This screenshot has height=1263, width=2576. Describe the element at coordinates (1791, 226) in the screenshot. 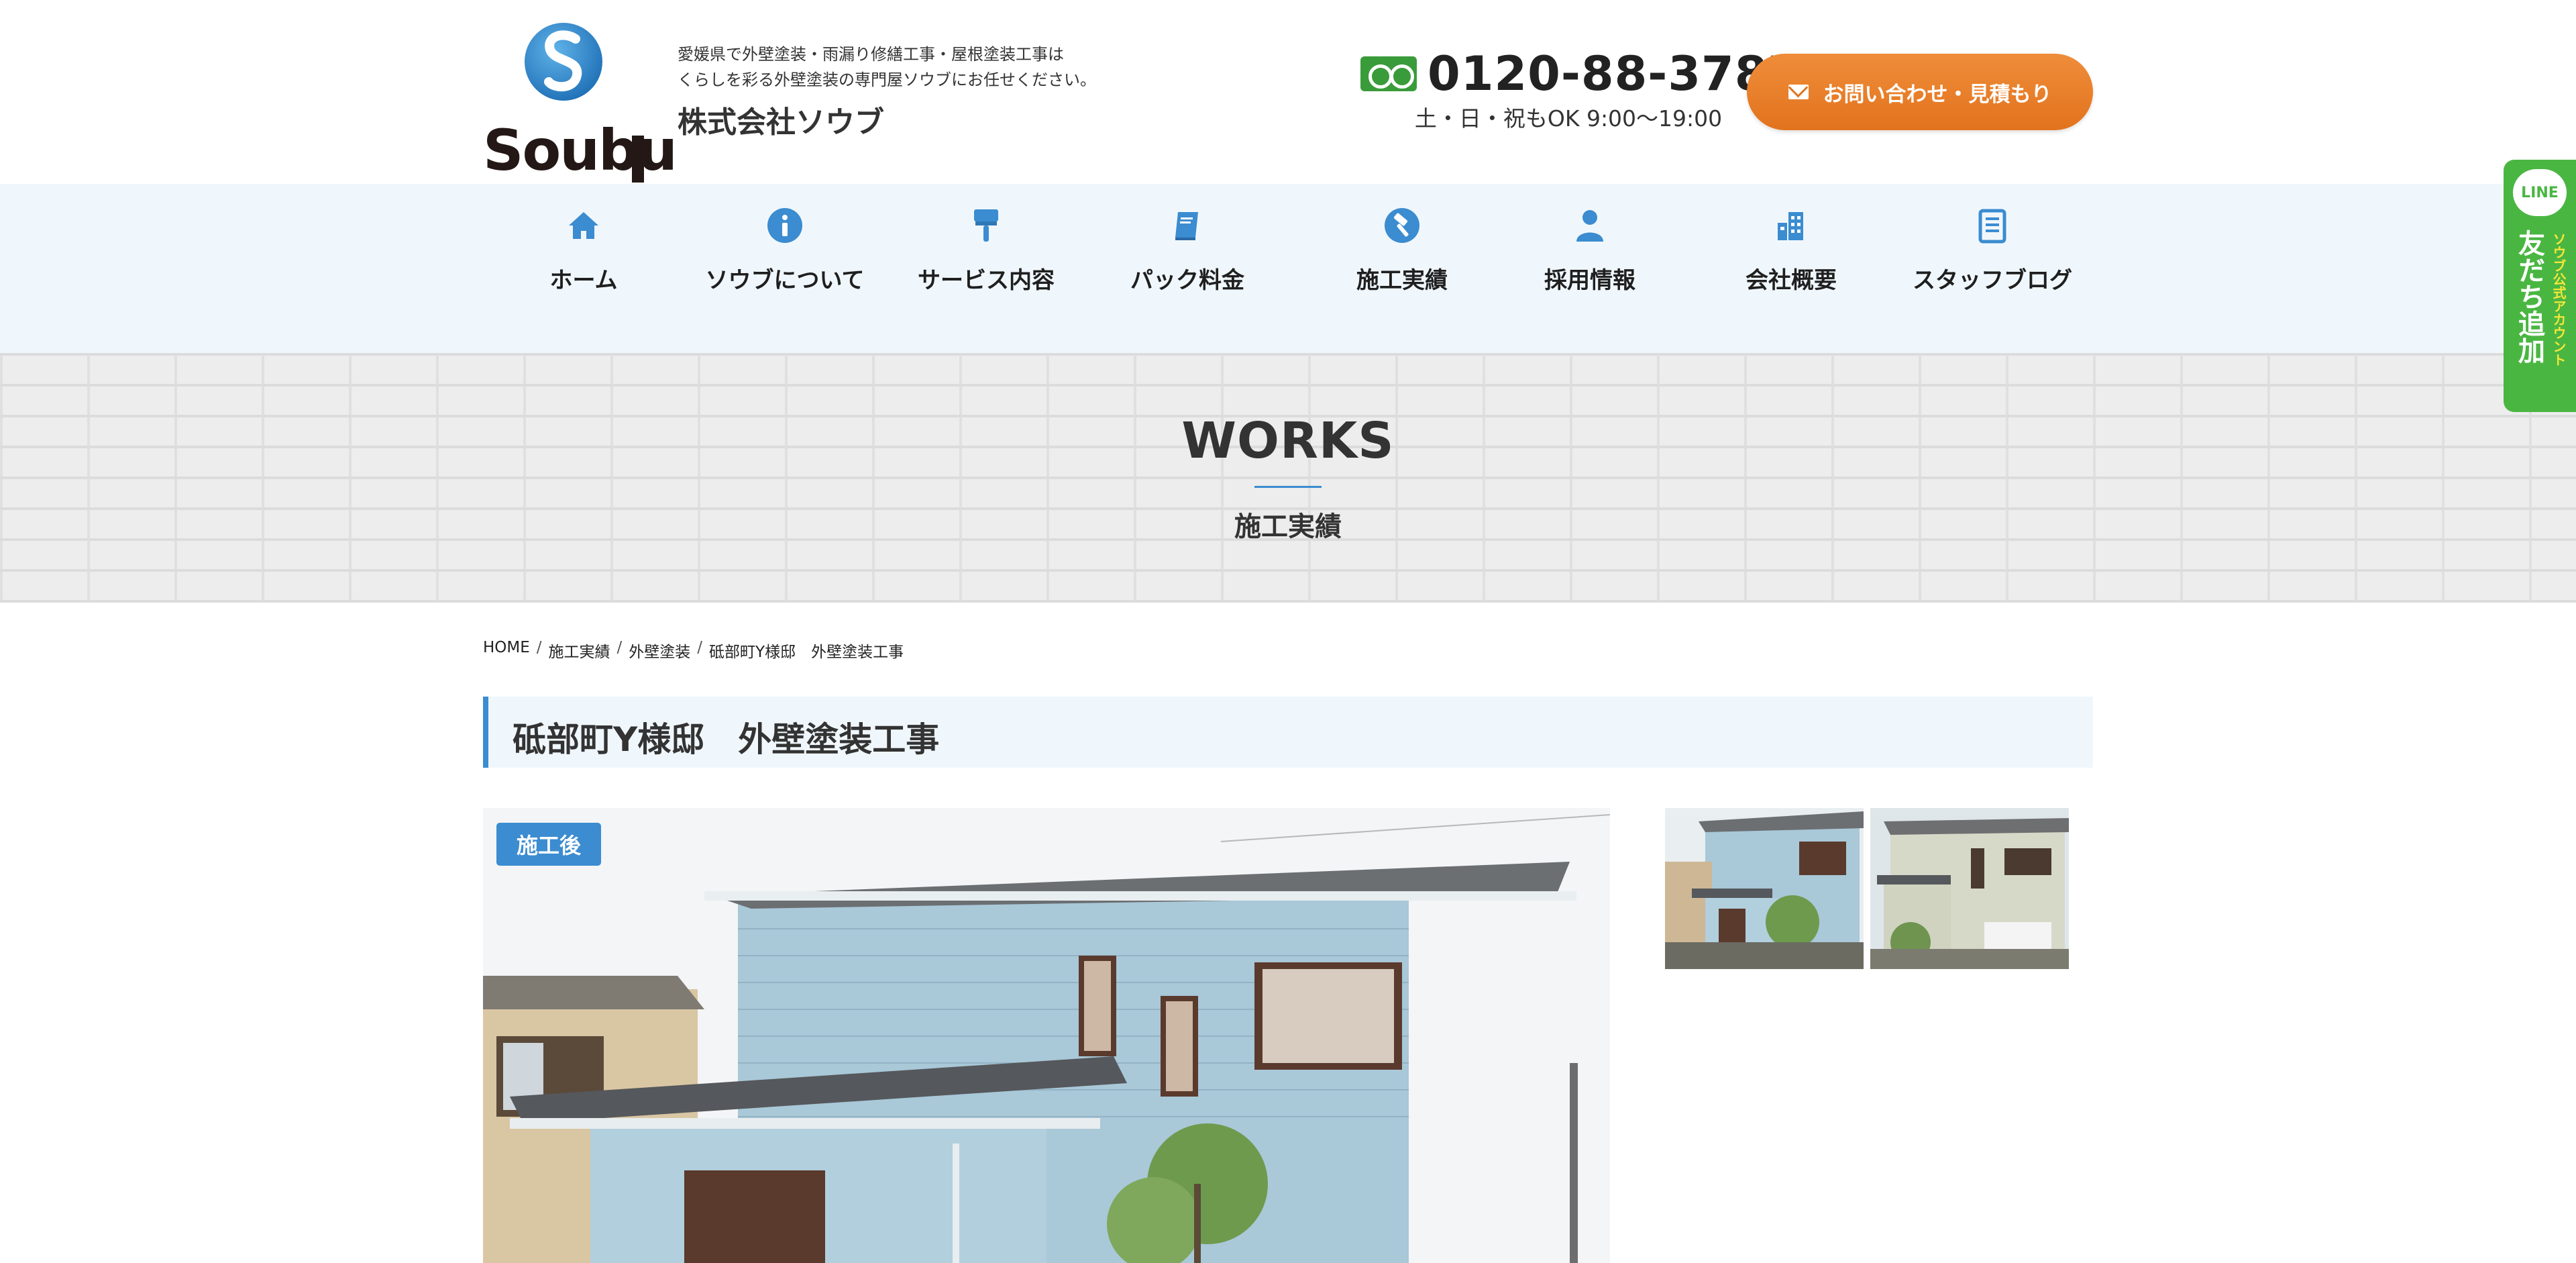

I see `building-icon` at that location.